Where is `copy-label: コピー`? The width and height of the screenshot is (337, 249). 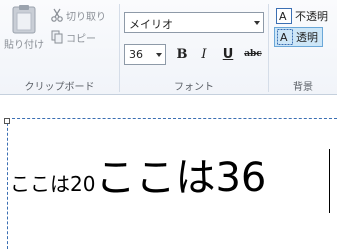
copy-label: コピー is located at coordinates (81, 39).